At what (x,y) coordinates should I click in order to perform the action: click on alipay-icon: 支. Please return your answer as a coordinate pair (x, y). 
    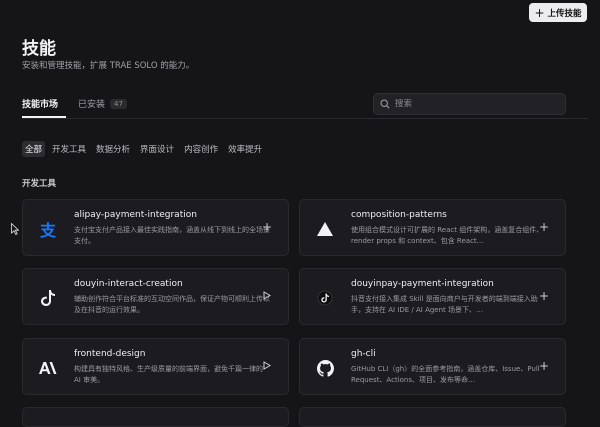
    Looking at the image, I should click on (47, 230).